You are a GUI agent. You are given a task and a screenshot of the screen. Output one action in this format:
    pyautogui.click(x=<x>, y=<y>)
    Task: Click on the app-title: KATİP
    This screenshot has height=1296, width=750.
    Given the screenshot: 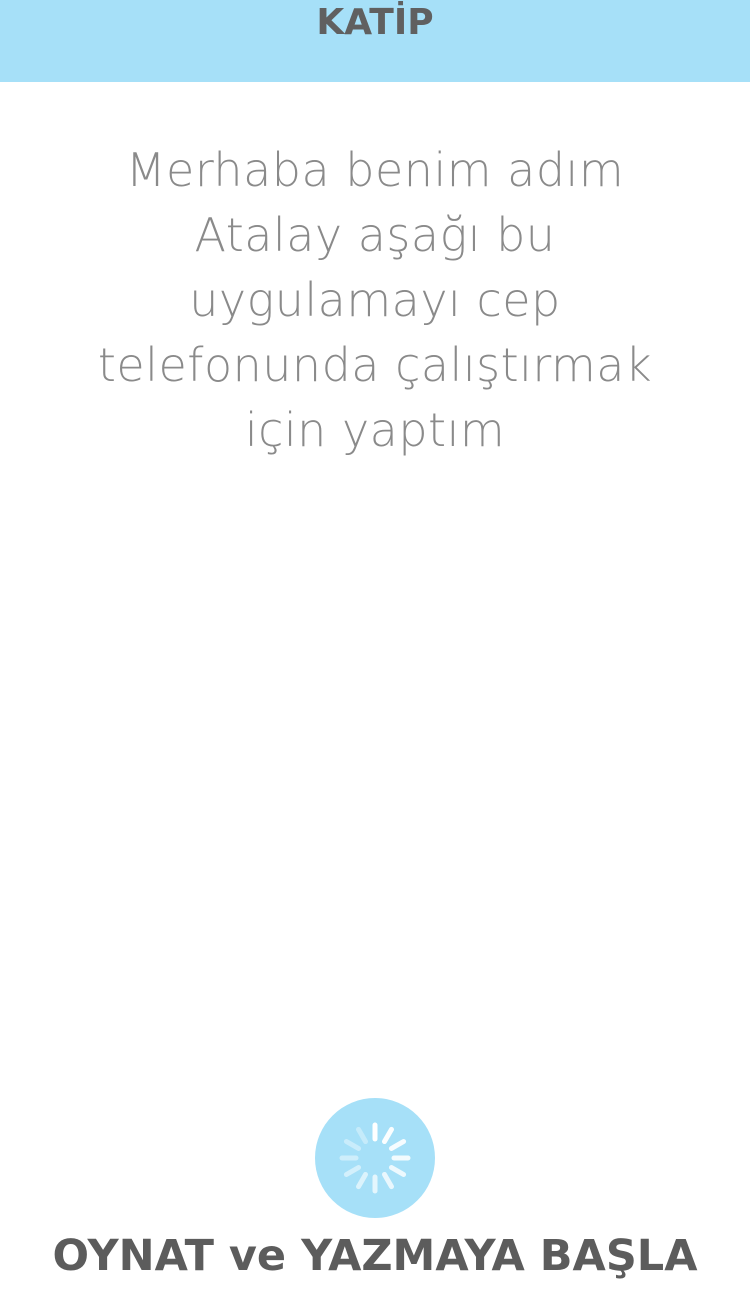 What is the action you would take?
    pyautogui.click(x=375, y=22)
    